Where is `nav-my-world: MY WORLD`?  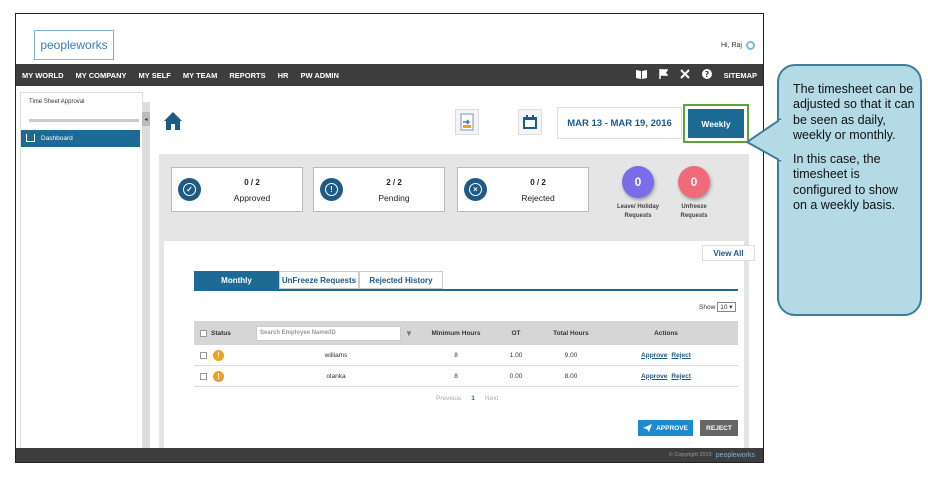 nav-my-world: MY WORLD is located at coordinates (43, 75).